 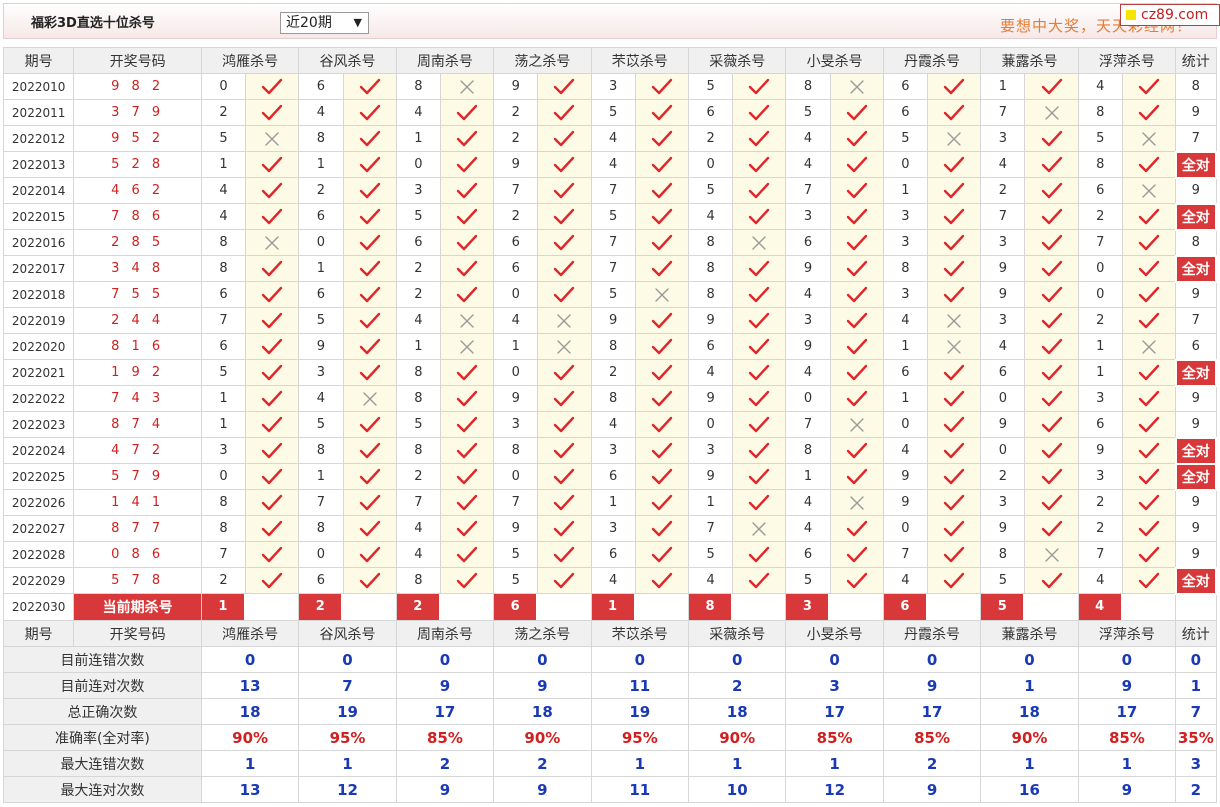 I want to click on summary-label: 目前连错次数, so click(x=102, y=659).